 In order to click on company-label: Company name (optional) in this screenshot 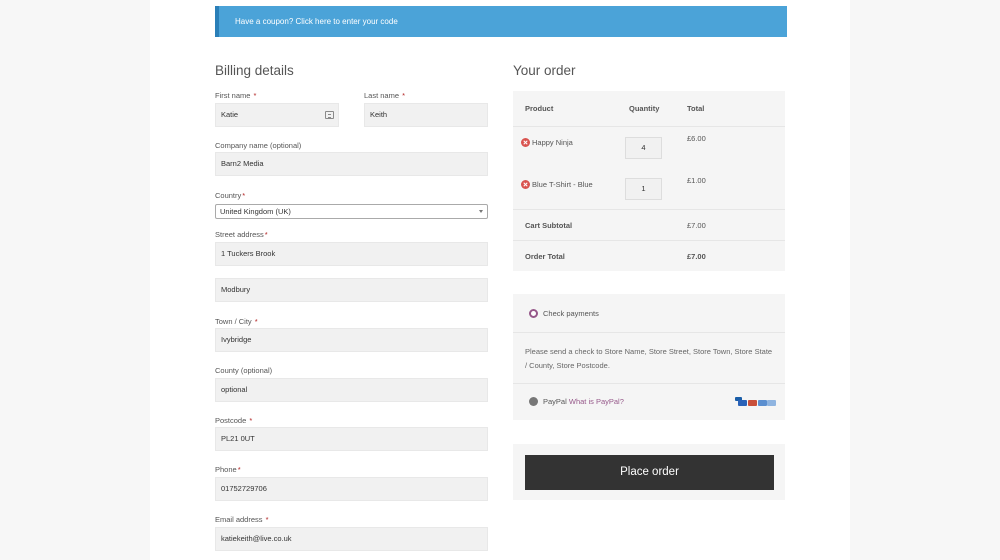, I will do `click(258, 145)`.